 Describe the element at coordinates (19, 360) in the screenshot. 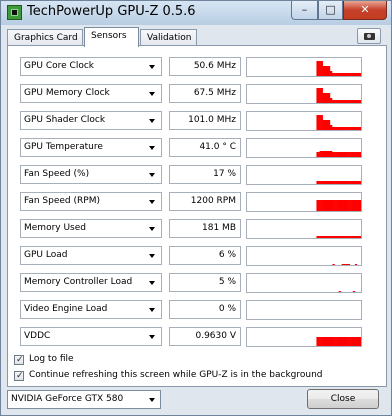

I see `log-to-file-checkbox: ✓` at that location.